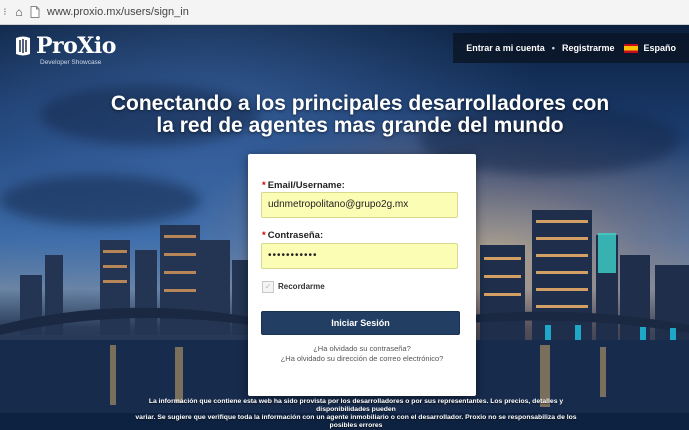 This screenshot has width=689, height=430. What do you see at coordinates (118, 12) in the screenshot?
I see `url-field: www.proxio.mx/users/sign_in` at bounding box center [118, 12].